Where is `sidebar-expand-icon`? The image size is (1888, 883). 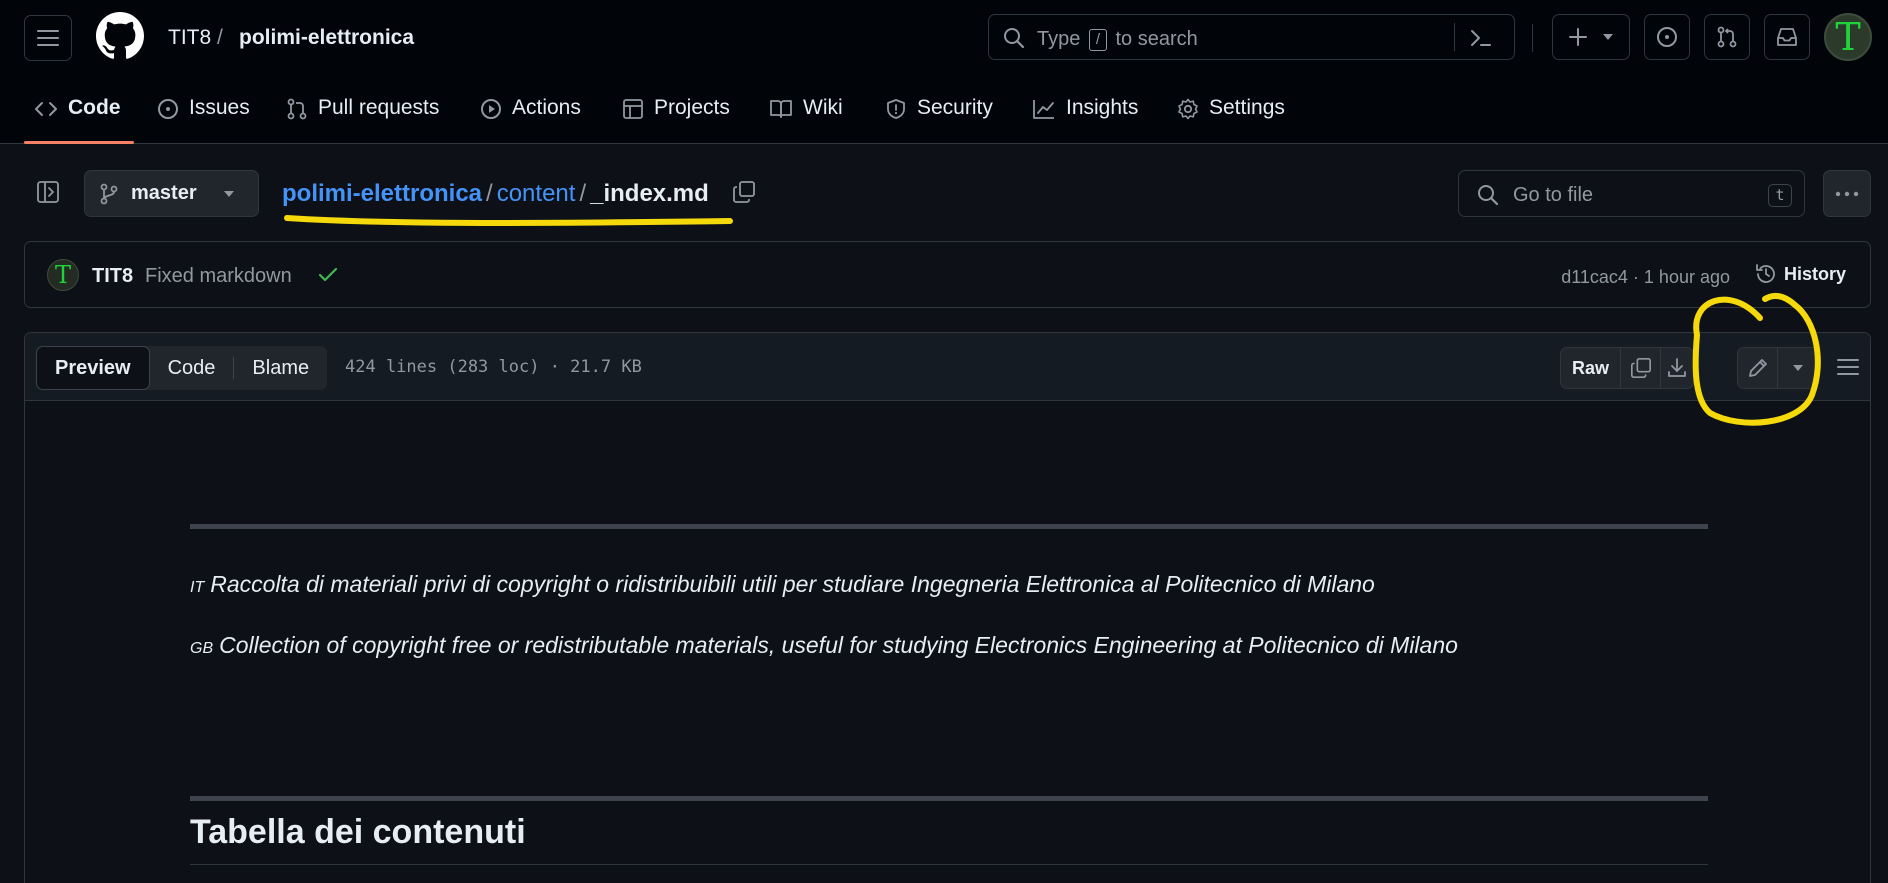
sidebar-expand-icon is located at coordinates (48, 192).